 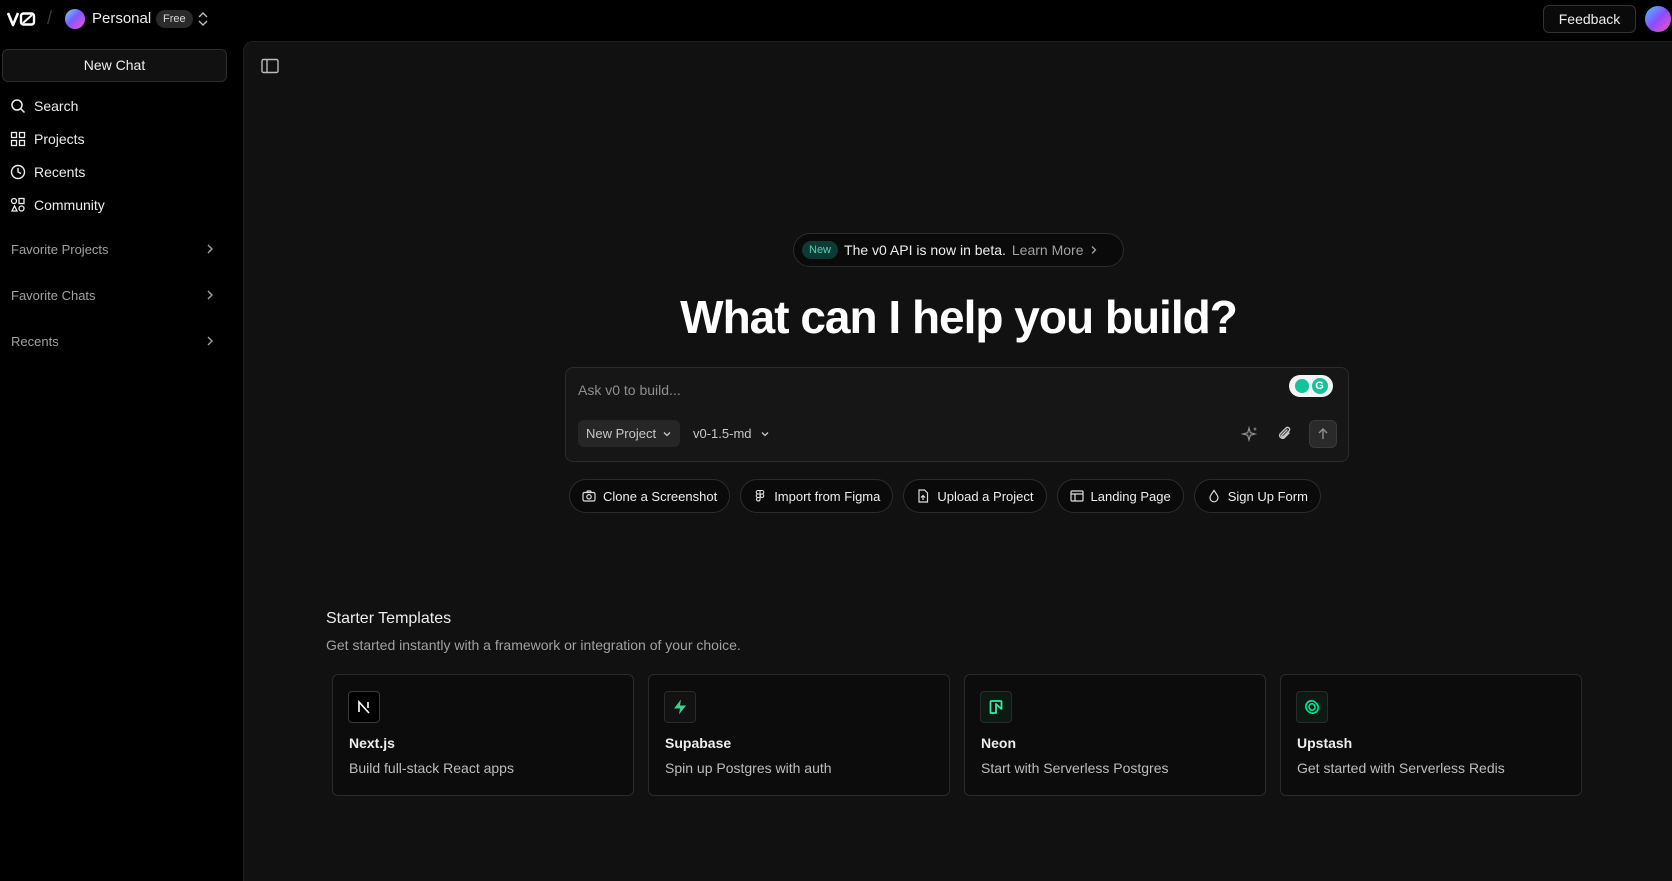 I want to click on sidebar-toggle-icon, so click(x=270, y=66).